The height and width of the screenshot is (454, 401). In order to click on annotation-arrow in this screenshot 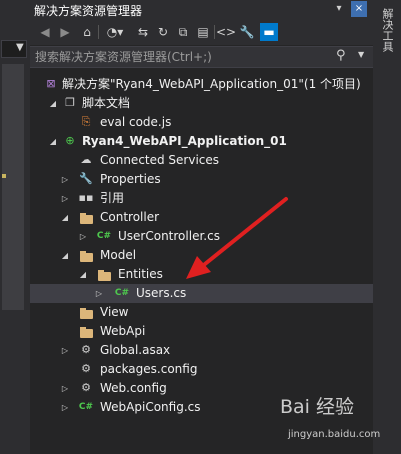, I will do `click(237, 238)`.